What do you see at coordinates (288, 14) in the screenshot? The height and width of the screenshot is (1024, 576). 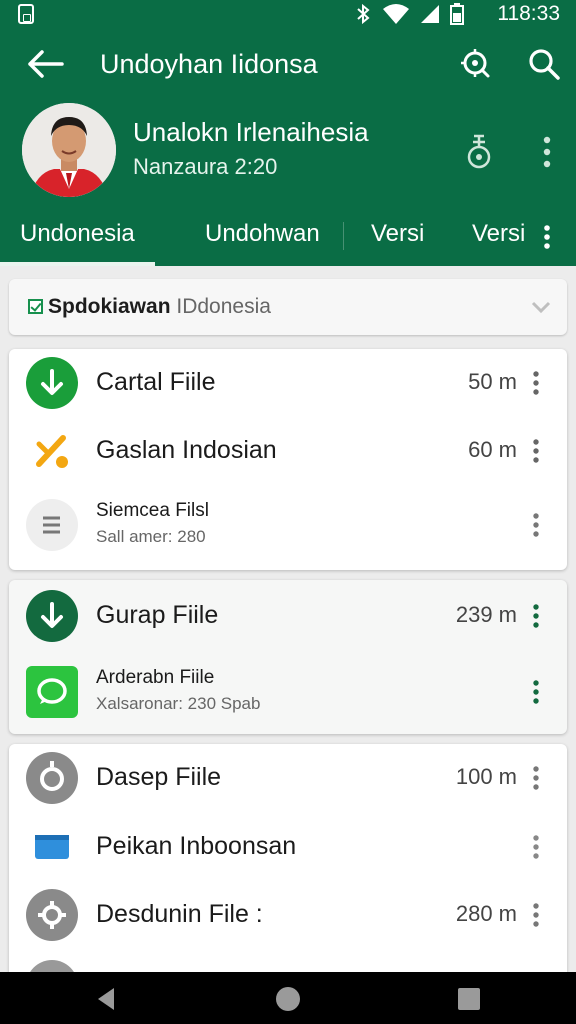 I see `status-bar: 118:33` at bounding box center [288, 14].